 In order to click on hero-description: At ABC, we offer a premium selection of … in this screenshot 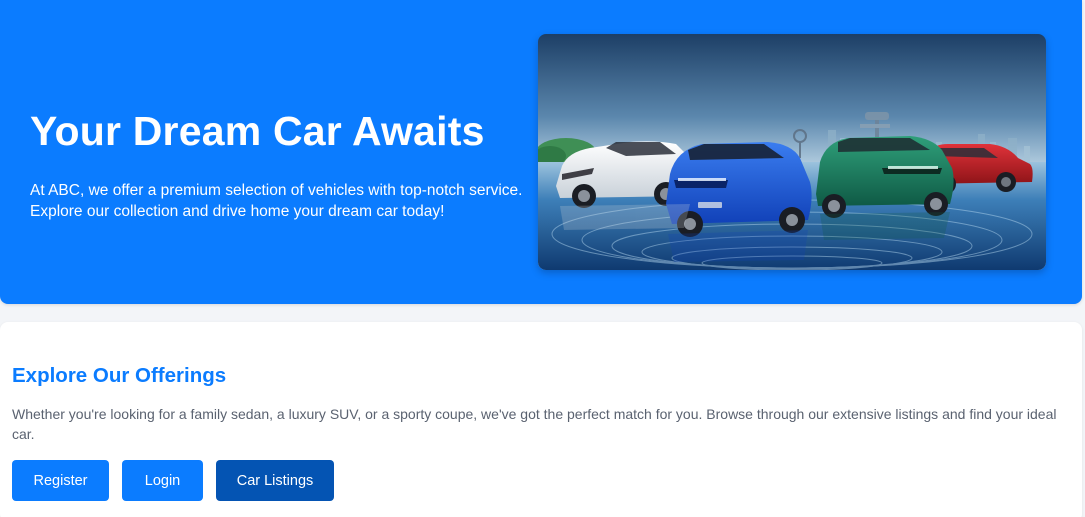, I will do `click(276, 201)`.